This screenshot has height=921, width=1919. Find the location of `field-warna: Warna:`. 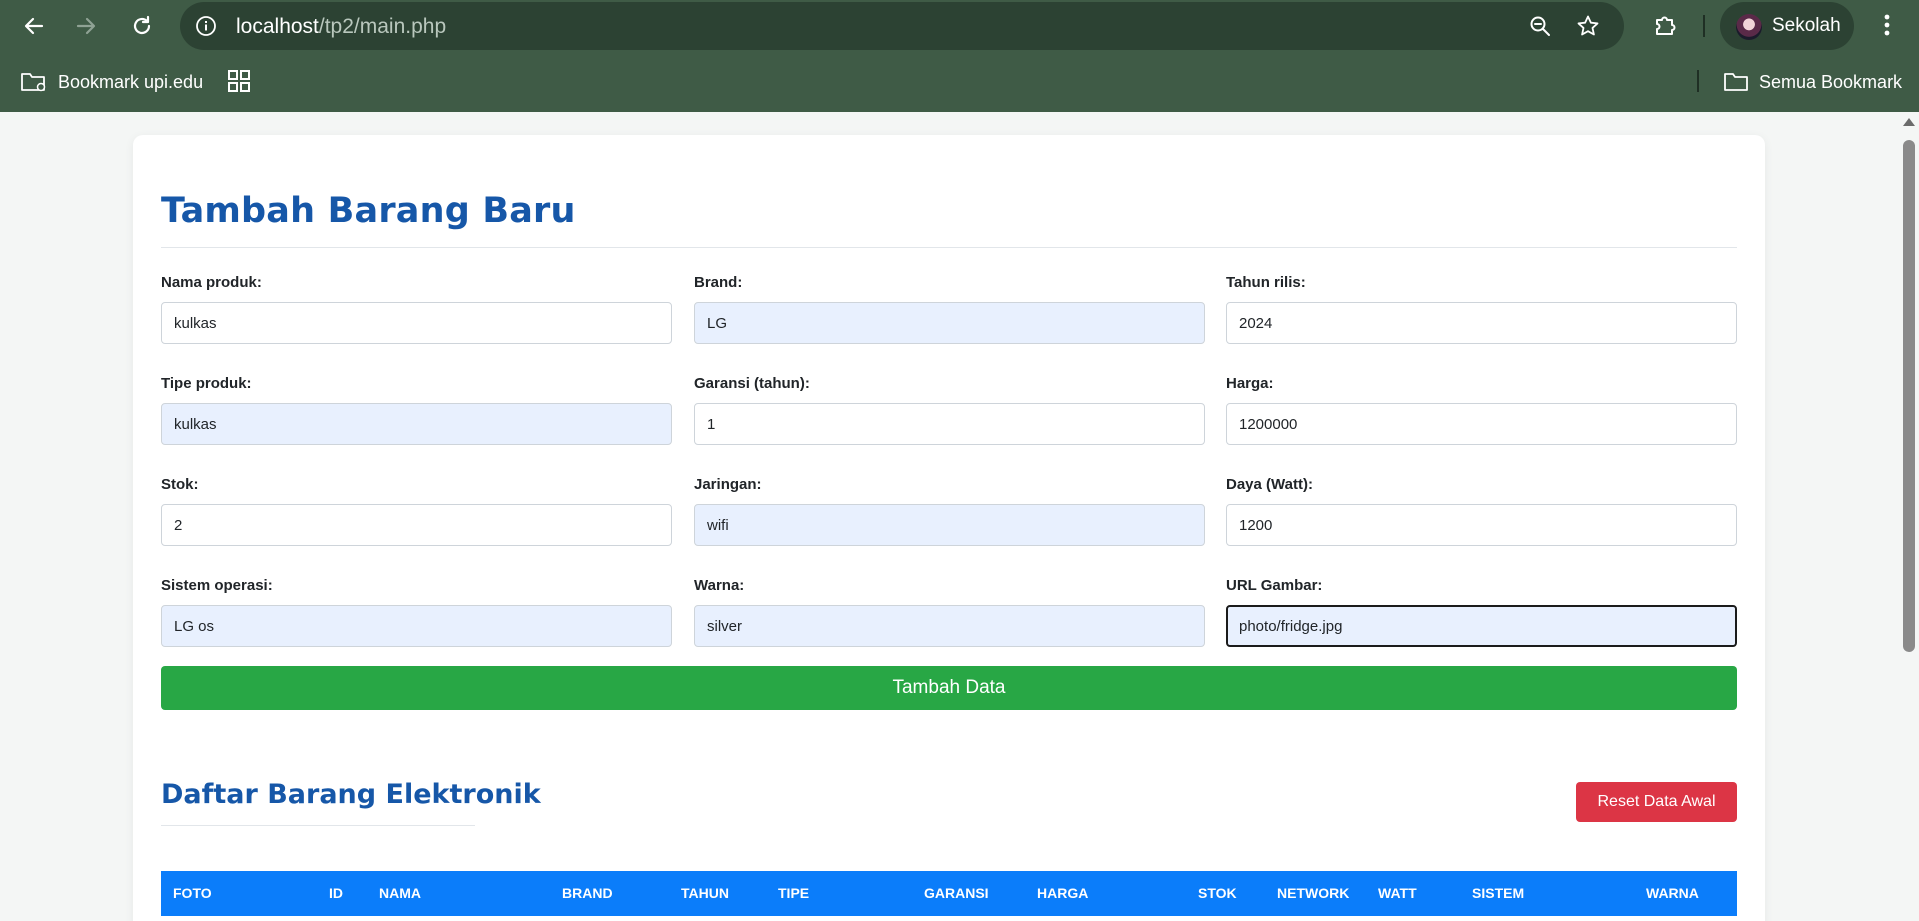

field-warna: Warna: is located at coordinates (949, 611).